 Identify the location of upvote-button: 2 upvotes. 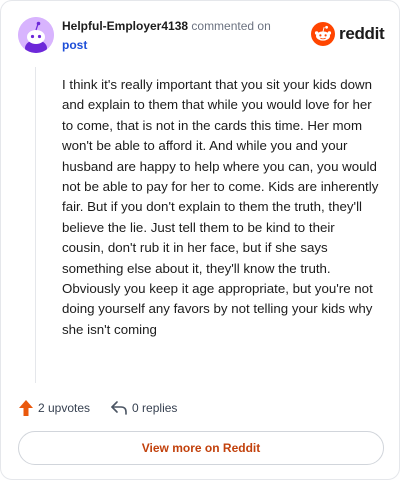
(54, 408).